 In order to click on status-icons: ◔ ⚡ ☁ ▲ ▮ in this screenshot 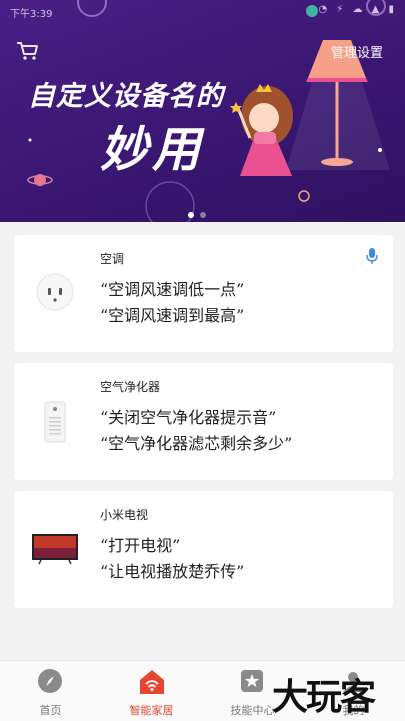, I will do `click(357, 9)`.